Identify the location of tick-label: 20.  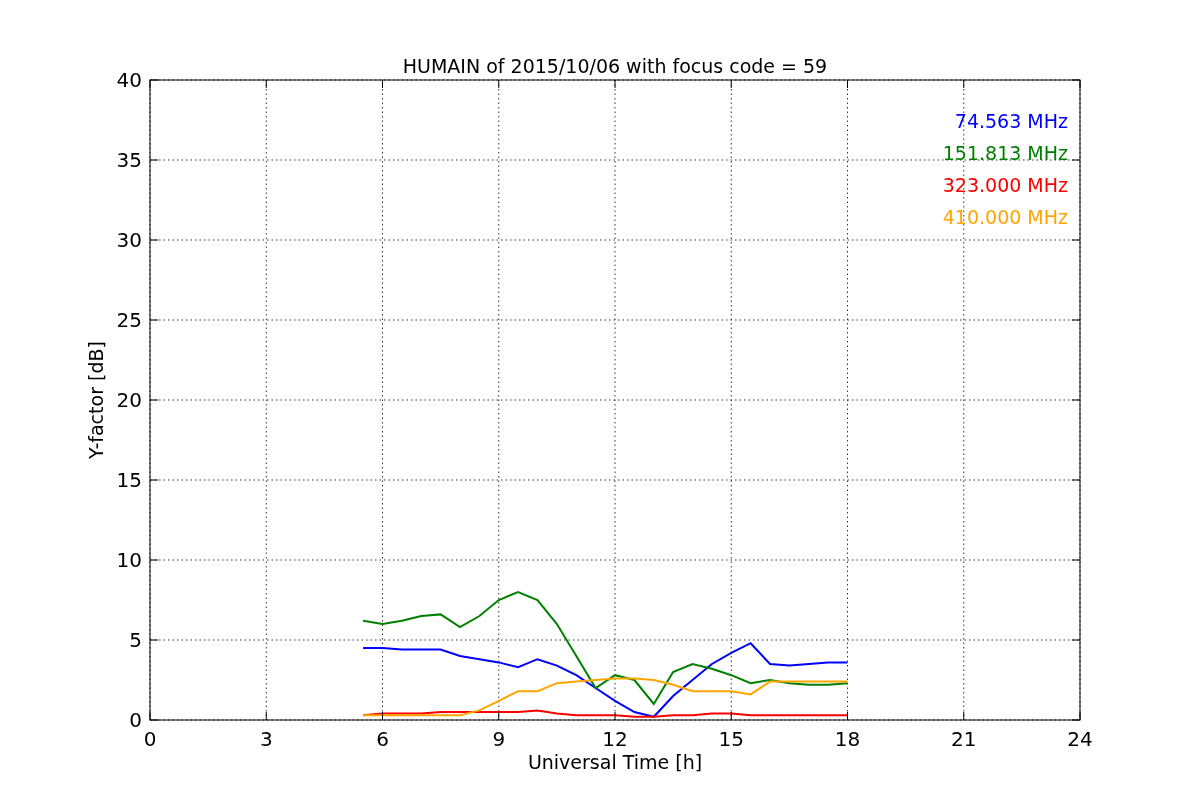
(129, 400).